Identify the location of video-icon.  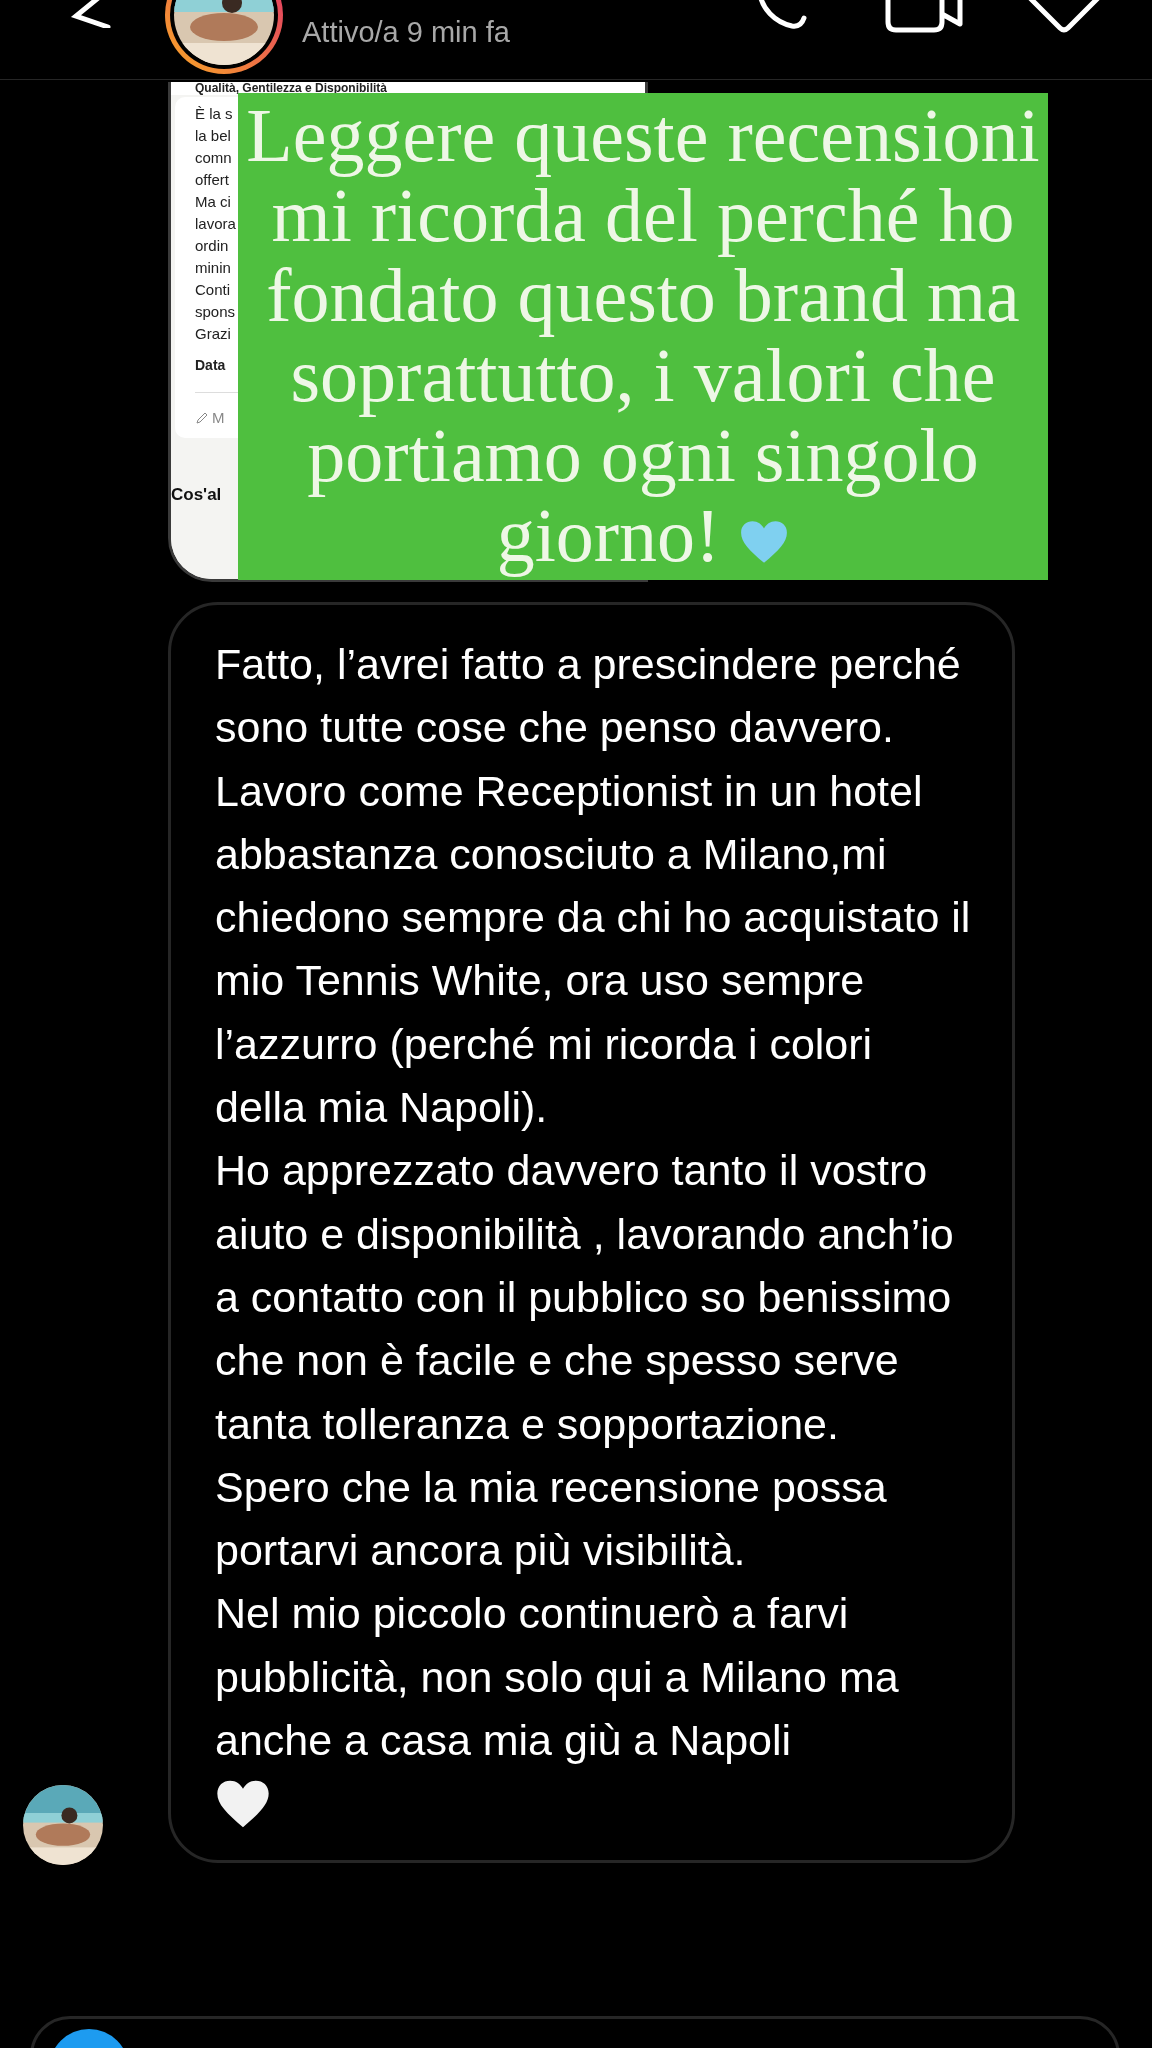
(924, 17).